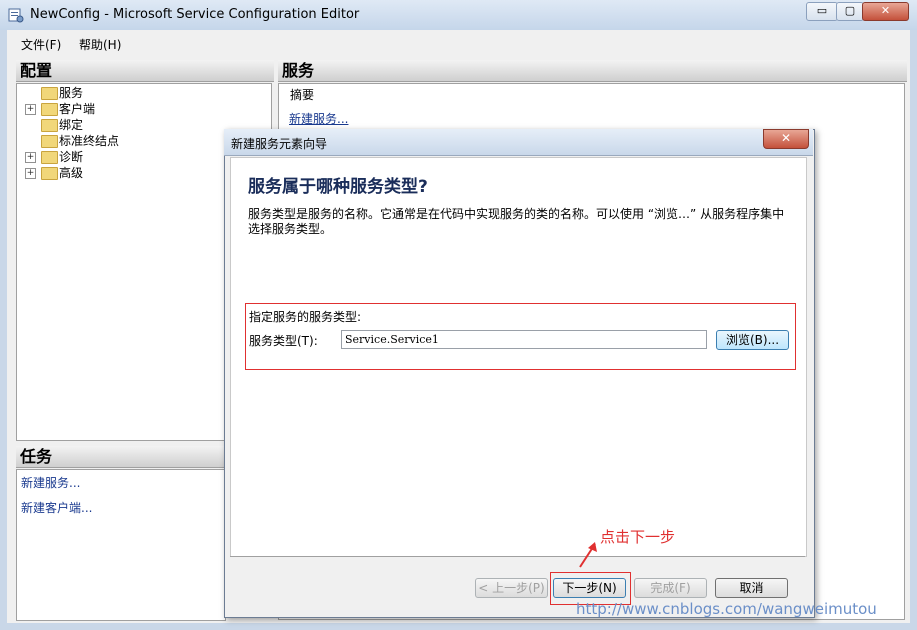 The image size is (917, 630). Describe the element at coordinates (71, 157) in the screenshot. I see `tree-item-label: 诊断` at that location.